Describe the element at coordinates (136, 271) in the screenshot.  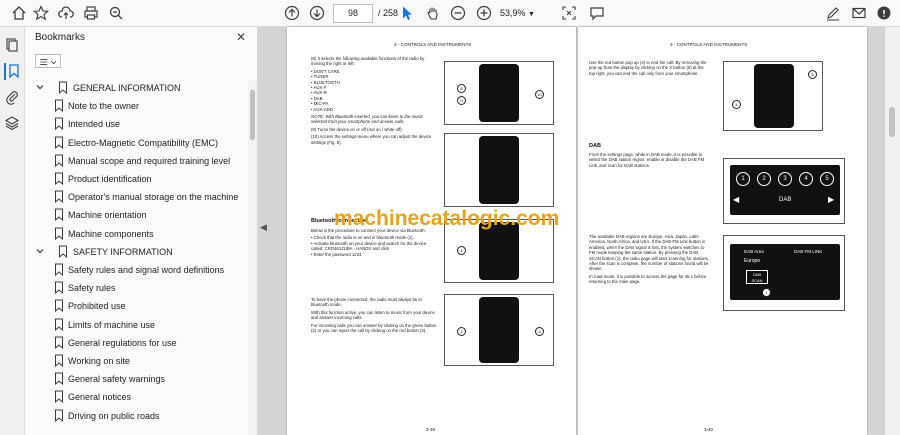
I see `bookmark-item: Safety rules and signal word definitions` at that location.